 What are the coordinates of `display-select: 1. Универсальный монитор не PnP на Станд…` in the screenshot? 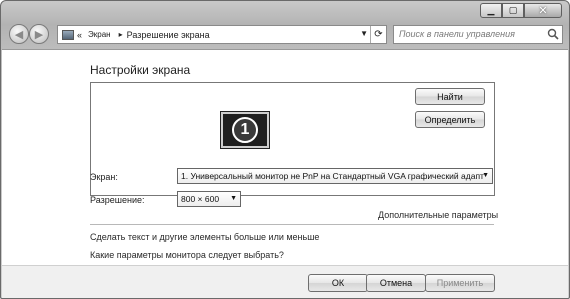 It's located at (335, 176).